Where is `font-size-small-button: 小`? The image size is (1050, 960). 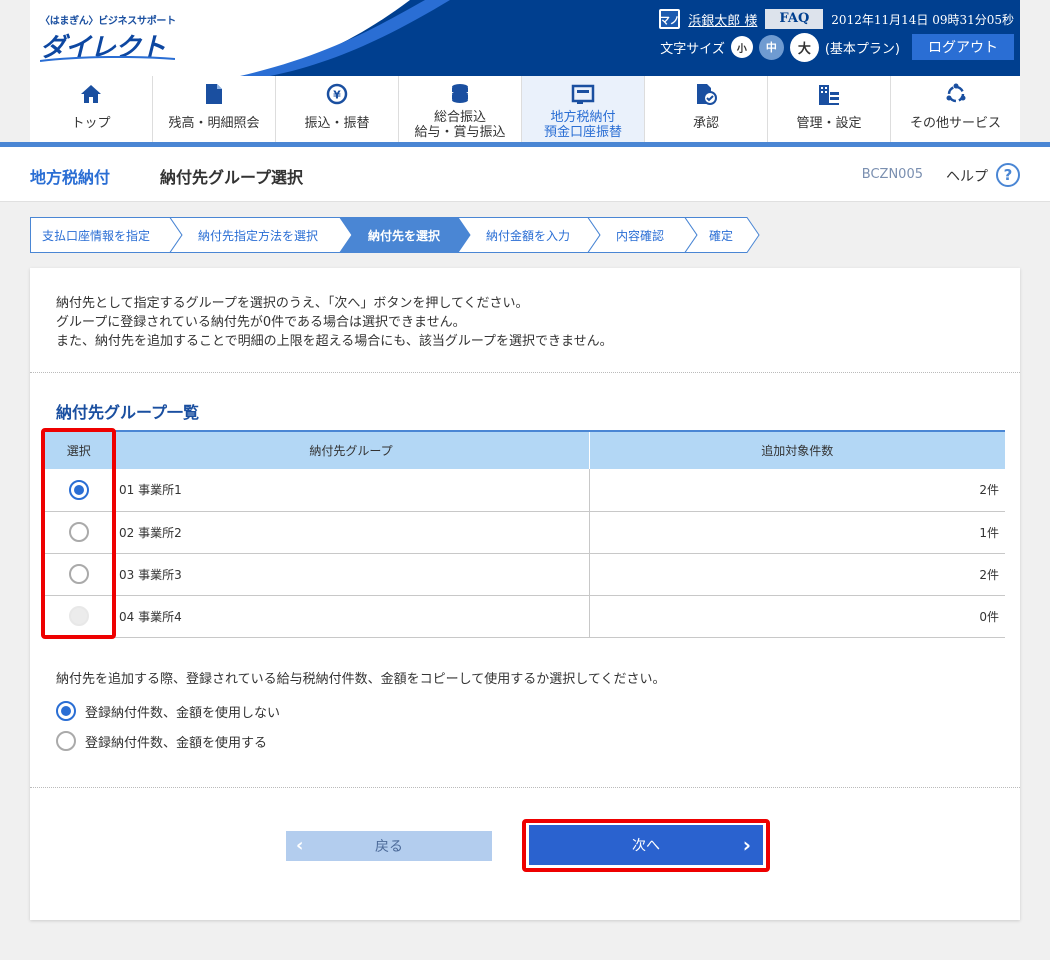 font-size-small-button: 小 is located at coordinates (741, 47).